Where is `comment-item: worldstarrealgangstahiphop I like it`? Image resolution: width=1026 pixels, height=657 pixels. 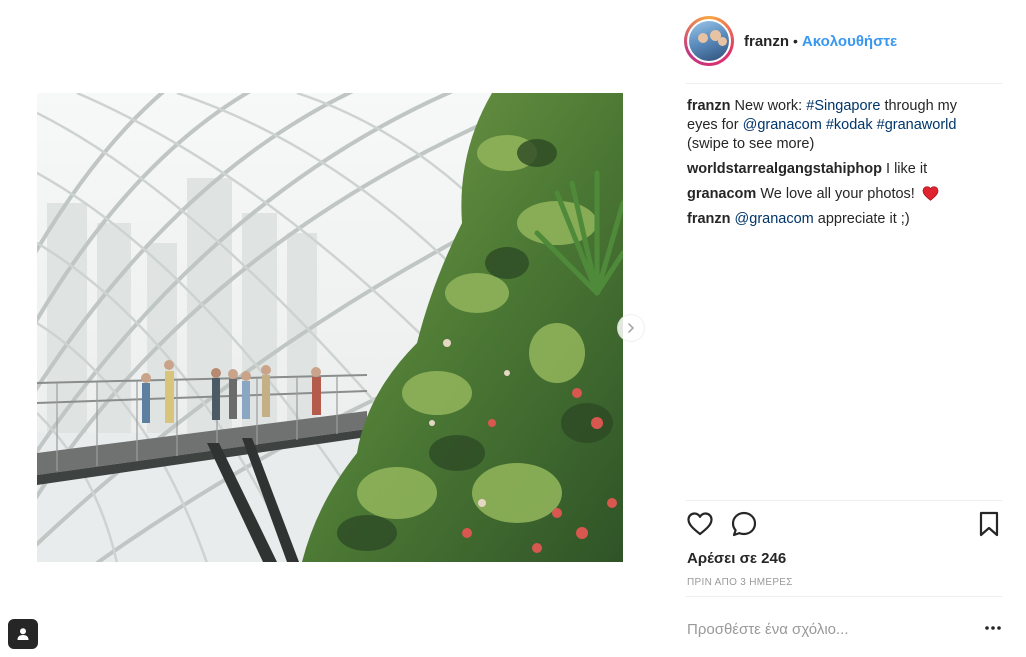
comment-item: worldstarrealgangstahiphop I like it is located at coordinates (837, 169).